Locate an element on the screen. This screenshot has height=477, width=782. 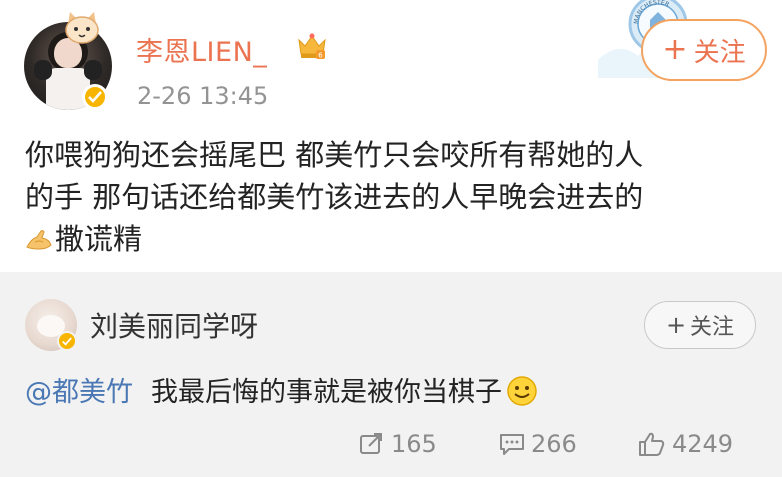
comment-count: 266 is located at coordinates (554, 444).